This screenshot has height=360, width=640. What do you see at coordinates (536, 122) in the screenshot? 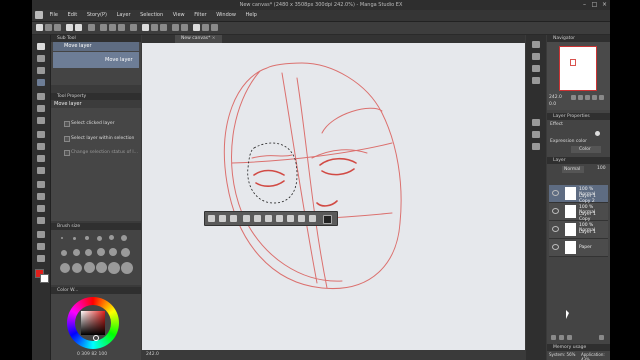
I see `layer-property-toggle-icon` at bounding box center [536, 122].